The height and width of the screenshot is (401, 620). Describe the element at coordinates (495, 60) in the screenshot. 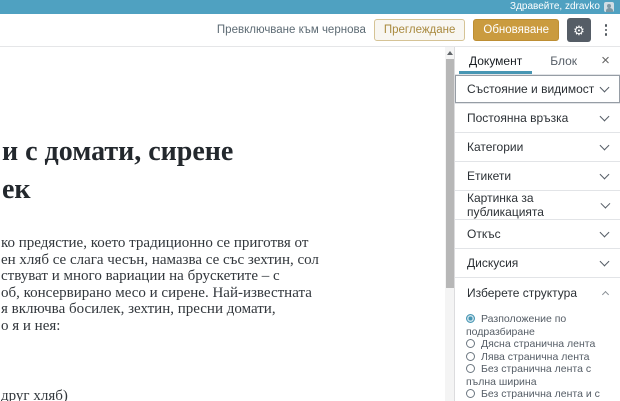

I see `tab-document: Документ` at that location.